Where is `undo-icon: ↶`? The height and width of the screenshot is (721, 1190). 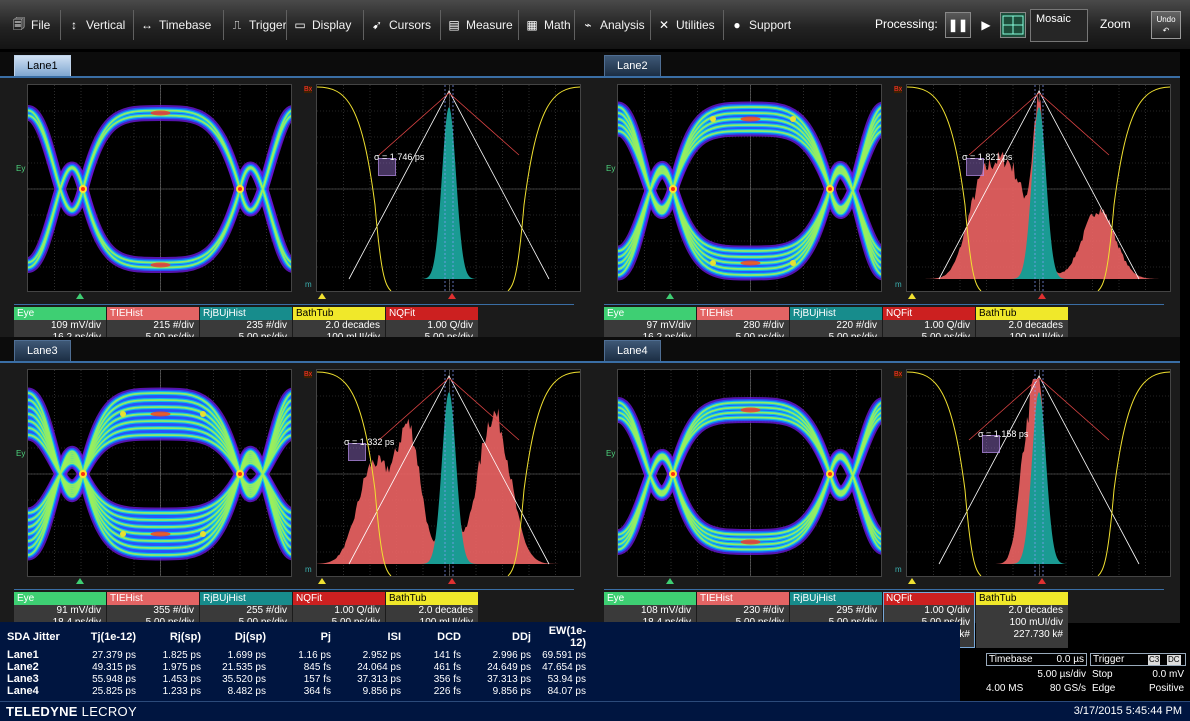 undo-icon: ↶ is located at coordinates (1166, 30).